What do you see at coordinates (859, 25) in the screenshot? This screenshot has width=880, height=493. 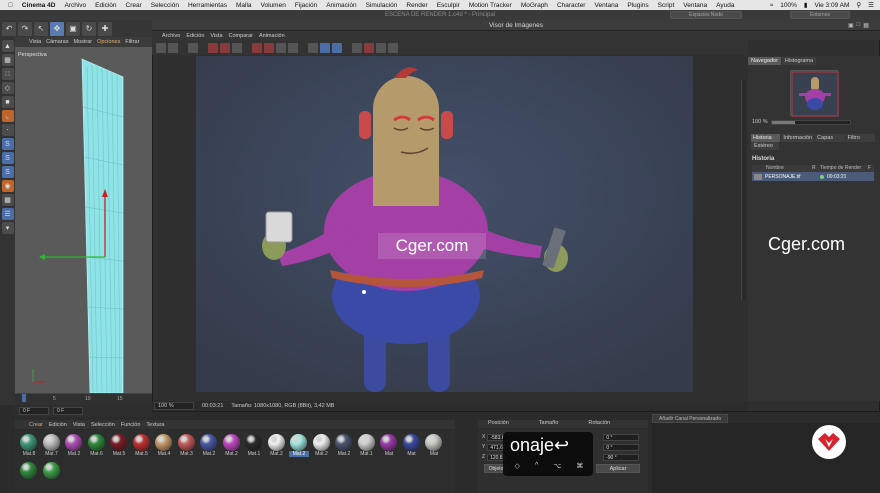 I see `window-icon: □` at bounding box center [859, 25].